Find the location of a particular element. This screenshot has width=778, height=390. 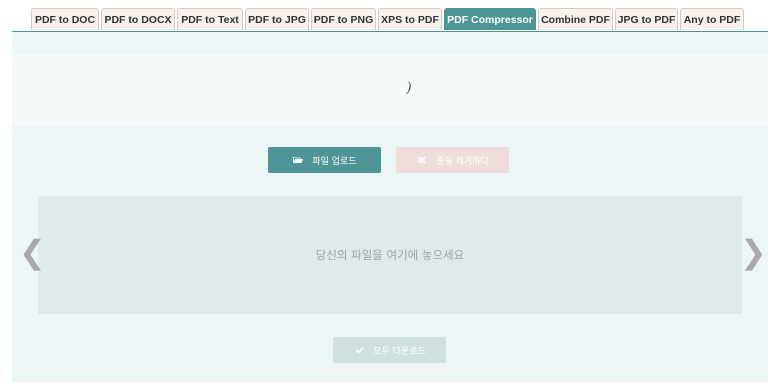

tab-label: Combine PDF is located at coordinates (575, 19).